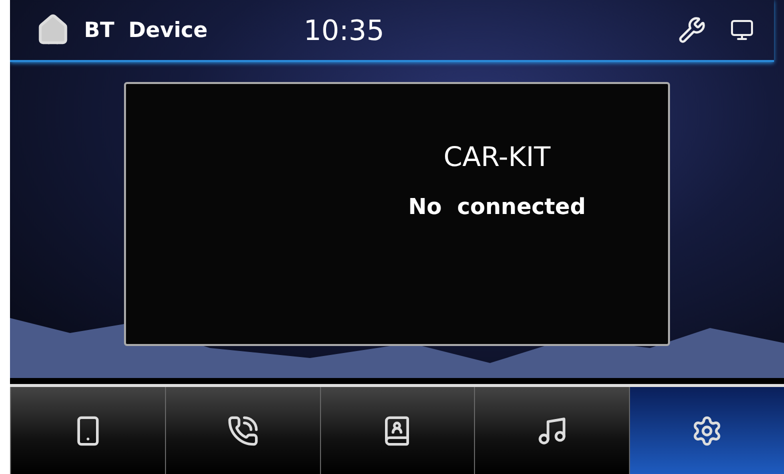 Image resolution: width=784 pixels, height=474 pixels. What do you see at coordinates (497, 207) in the screenshot?
I see `connection-status: No connected` at bounding box center [497, 207].